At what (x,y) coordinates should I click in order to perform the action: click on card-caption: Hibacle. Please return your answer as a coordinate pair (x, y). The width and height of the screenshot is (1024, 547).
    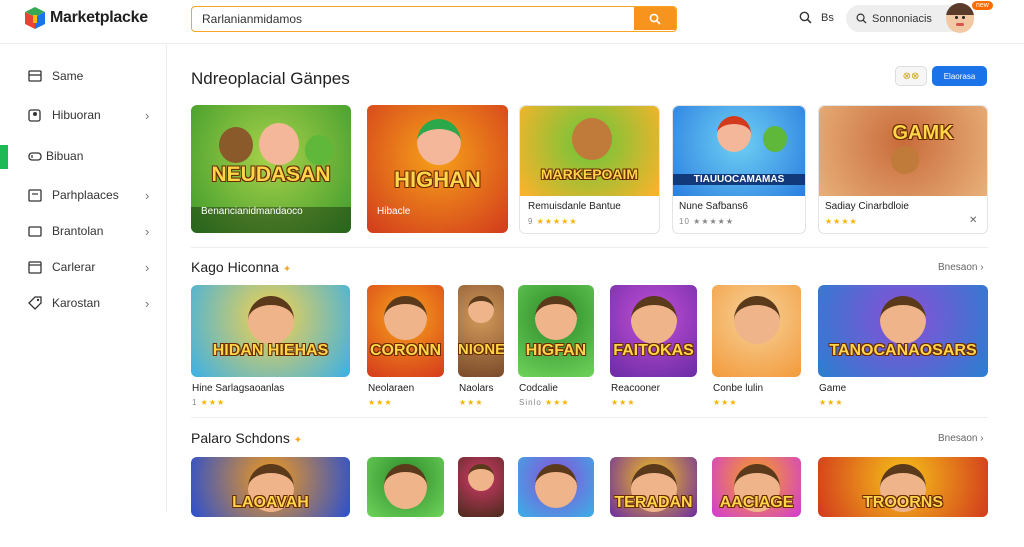
    Looking at the image, I should click on (394, 211).